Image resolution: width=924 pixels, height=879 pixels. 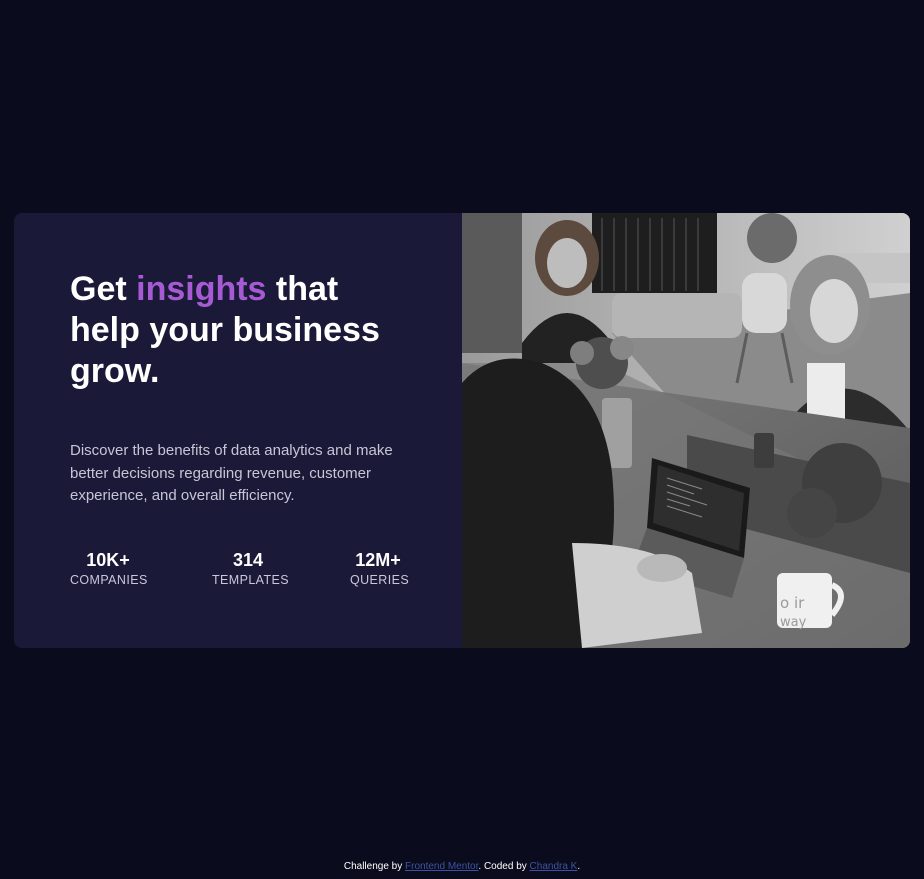 I want to click on headline-before: Get, so click(x=103, y=289).